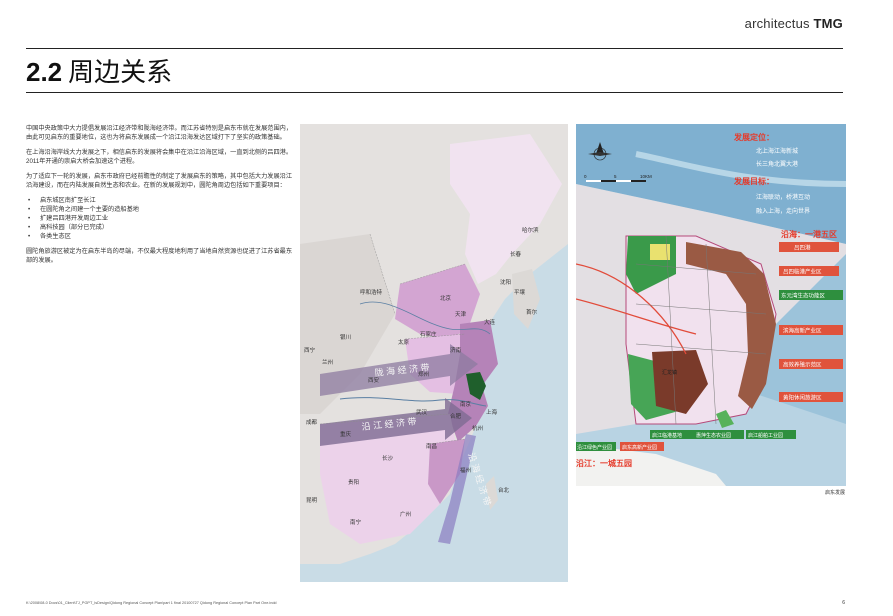 The image size is (893, 616). I want to click on city-label: 大连, so click(490, 322).